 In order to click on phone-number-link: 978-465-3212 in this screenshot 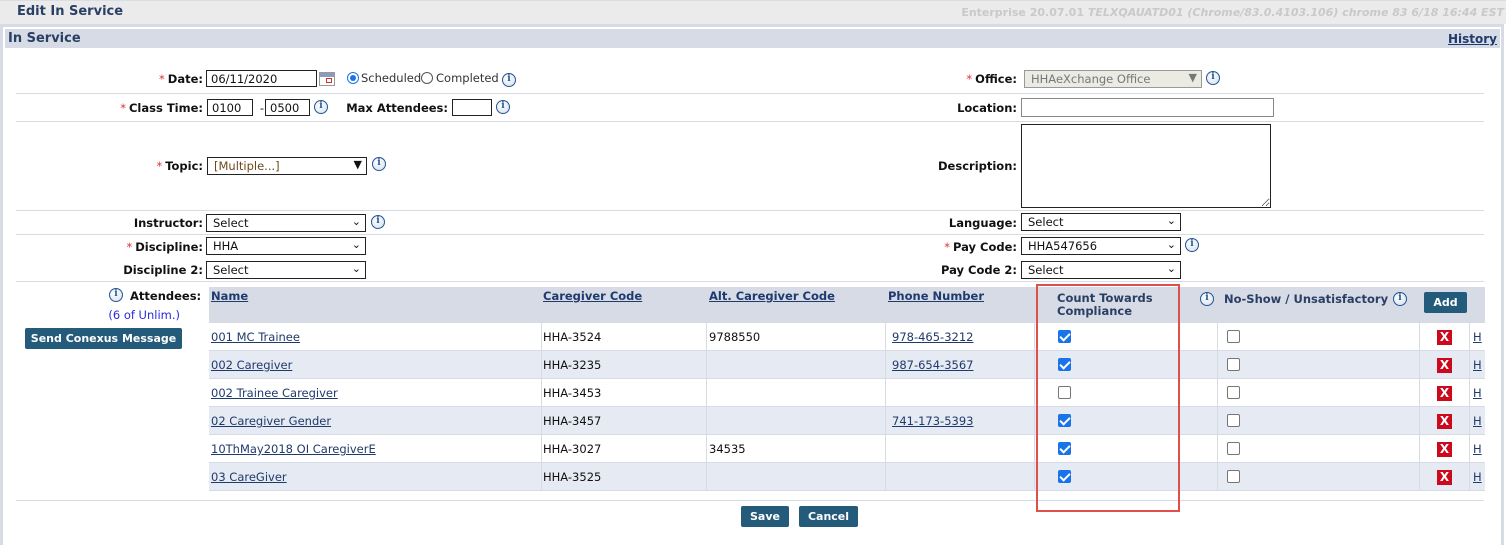, I will do `click(932, 337)`.